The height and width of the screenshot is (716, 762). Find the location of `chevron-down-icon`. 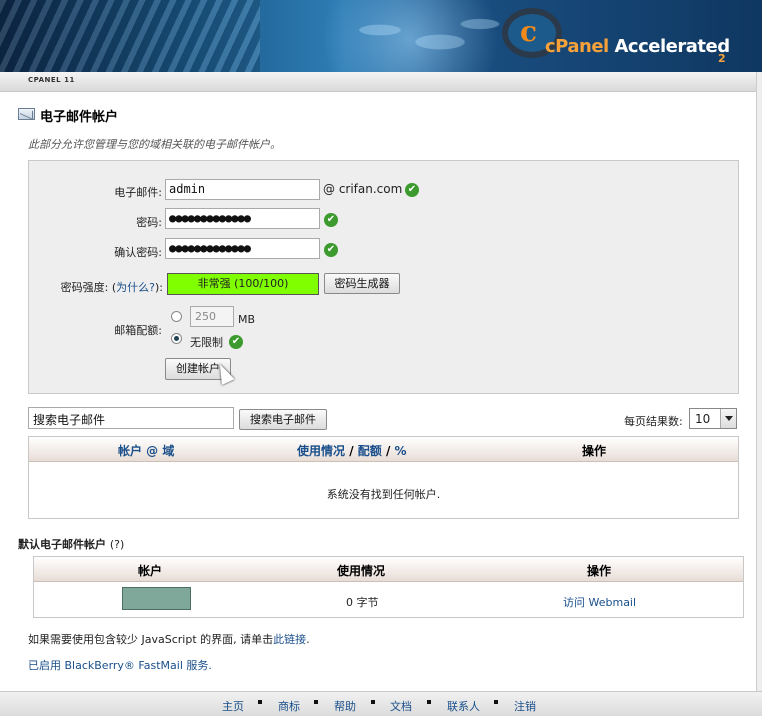

chevron-down-icon is located at coordinates (728, 418).